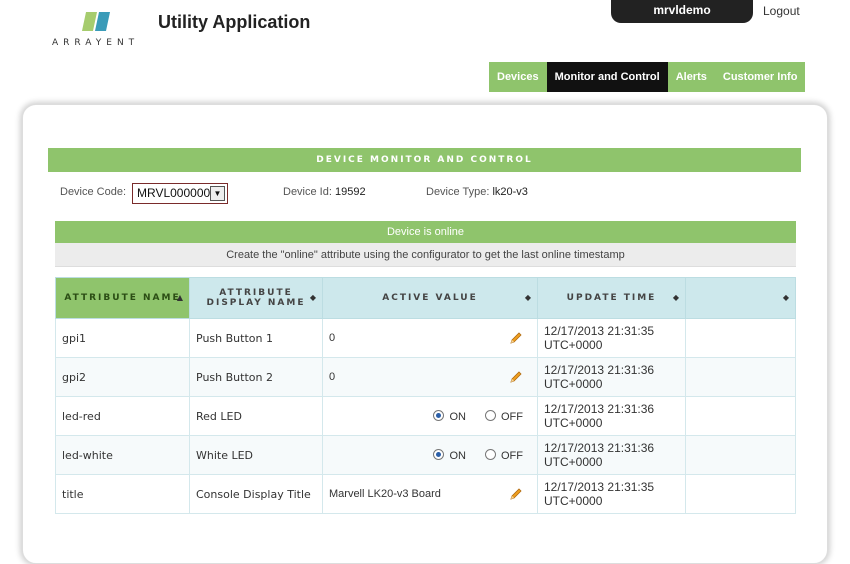 The image size is (850, 564). What do you see at coordinates (385, 494) in the screenshot?
I see `active-value: Marvell LK20-v3 Board` at bounding box center [385, 494].